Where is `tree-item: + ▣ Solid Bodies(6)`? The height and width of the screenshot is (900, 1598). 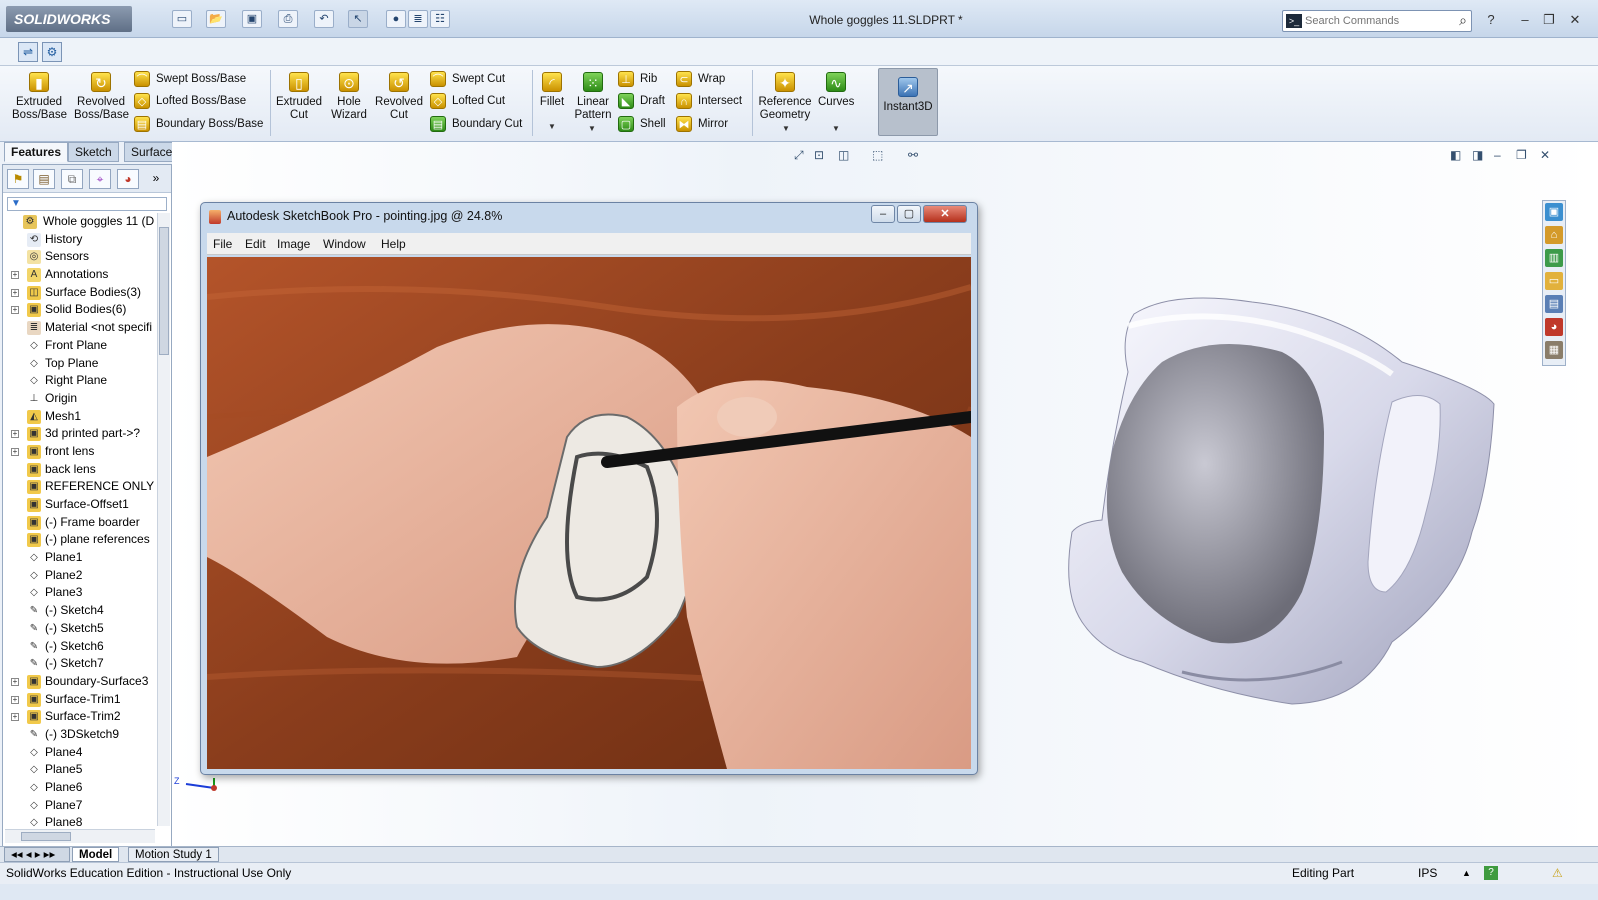 tree-item: + ▣ Solid Bodies(6) is located at coordinates (80, 310).